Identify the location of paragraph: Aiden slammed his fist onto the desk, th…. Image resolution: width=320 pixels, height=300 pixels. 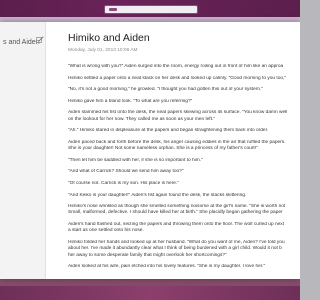
(178, 116).